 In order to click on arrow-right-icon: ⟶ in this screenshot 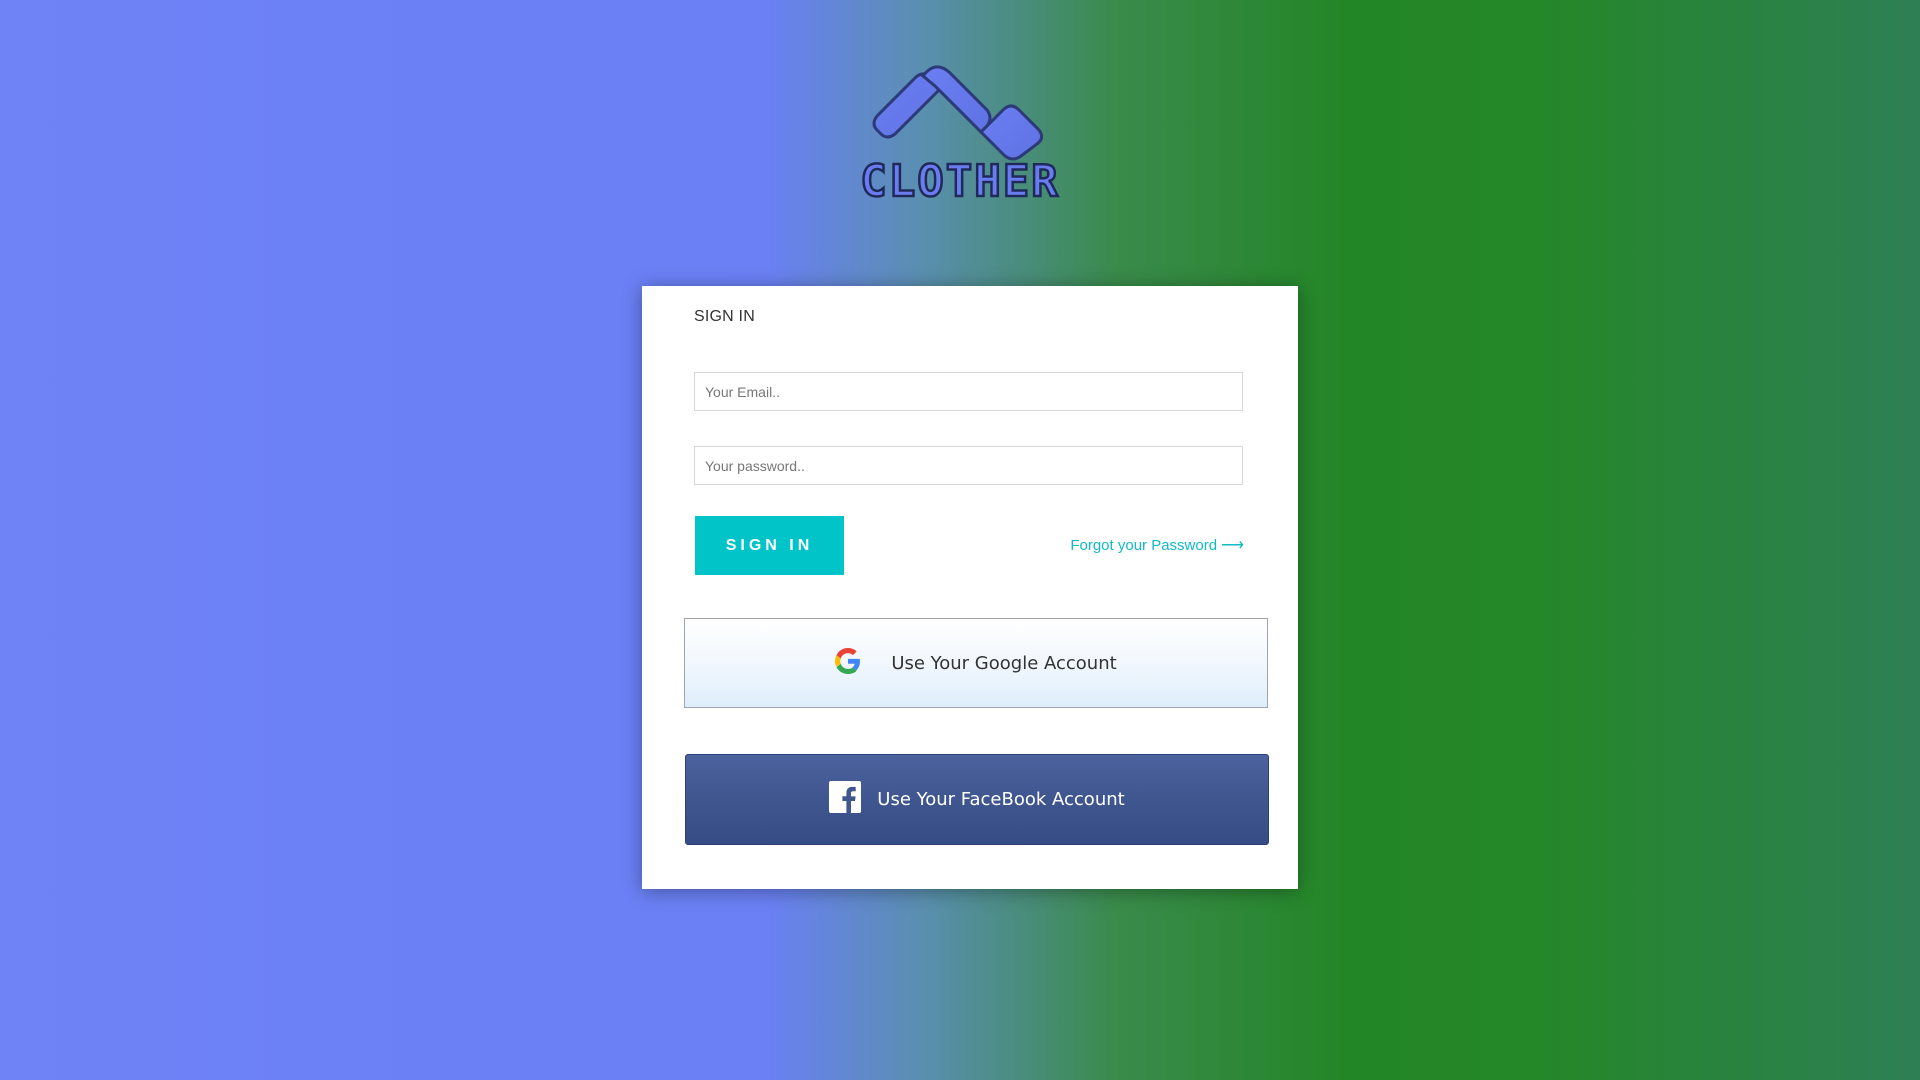, I will do `click(1232, 545)`.